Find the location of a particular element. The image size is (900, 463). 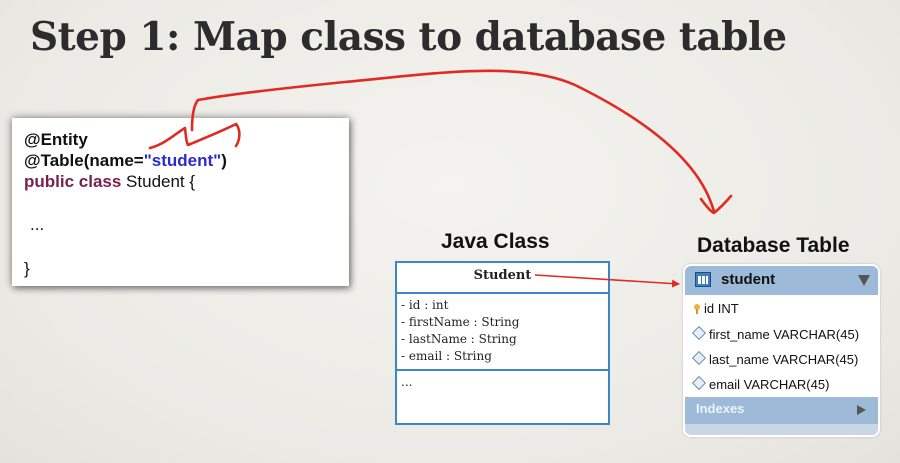

class-declaration: public class Student { is located at coordinates (109, 182).